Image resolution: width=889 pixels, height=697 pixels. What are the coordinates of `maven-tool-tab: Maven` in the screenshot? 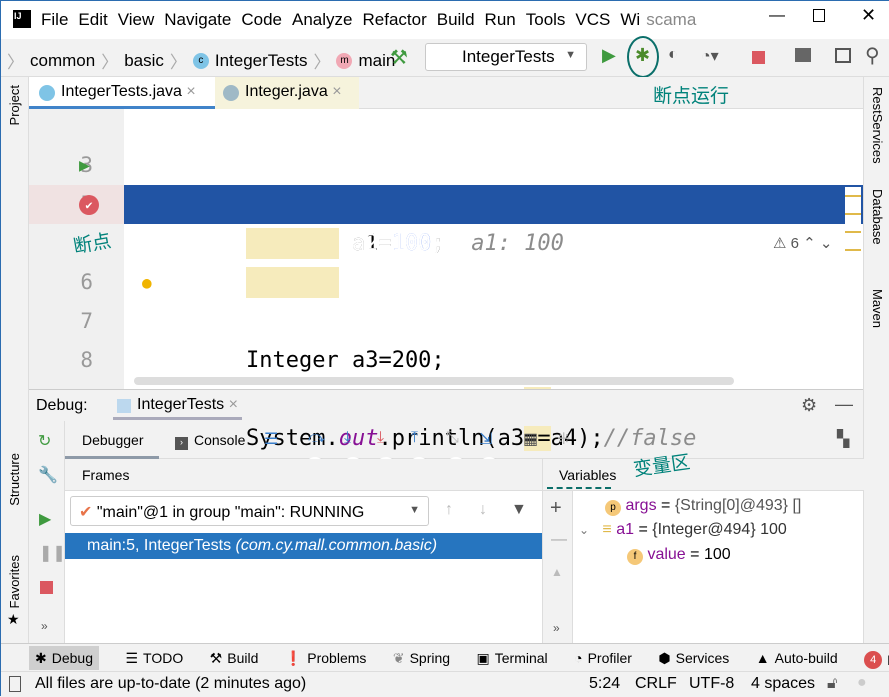 It's located at (877, 308).